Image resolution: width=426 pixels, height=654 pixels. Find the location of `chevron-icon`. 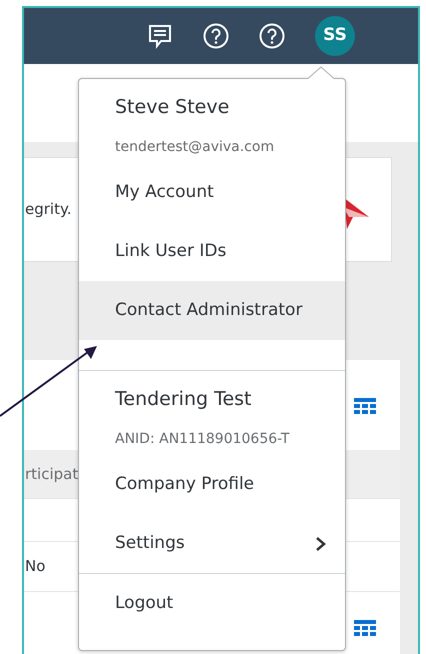

chevron-icon is located at coordinates (321, 544).